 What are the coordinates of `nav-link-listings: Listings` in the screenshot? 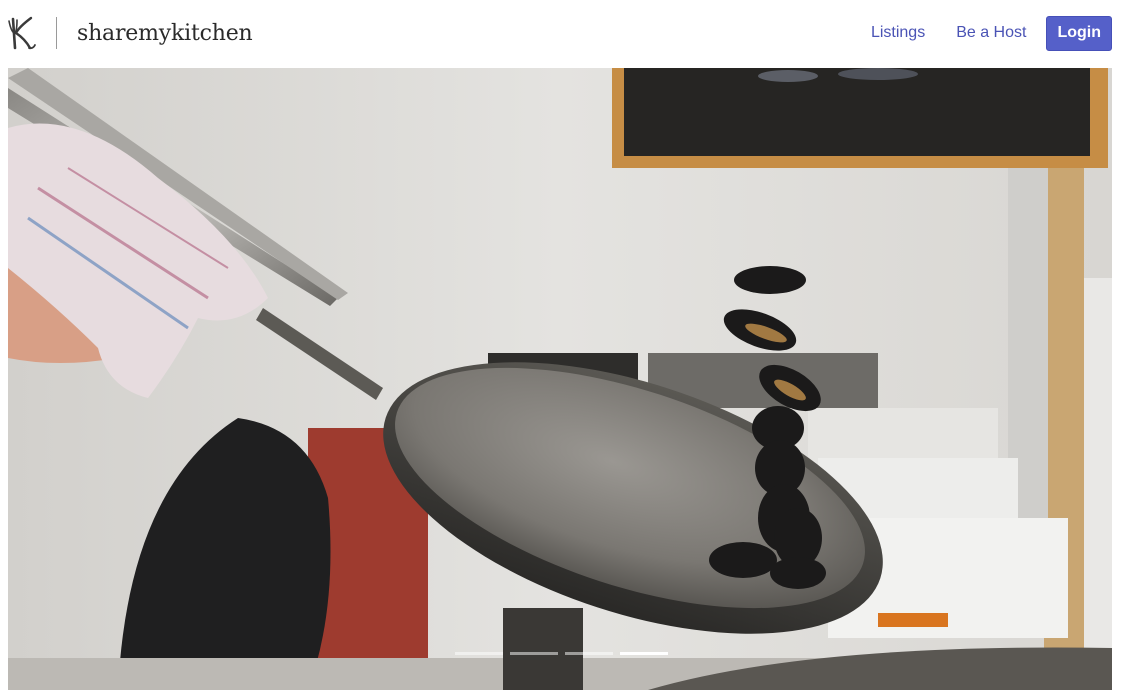 It's located at (898, 33).